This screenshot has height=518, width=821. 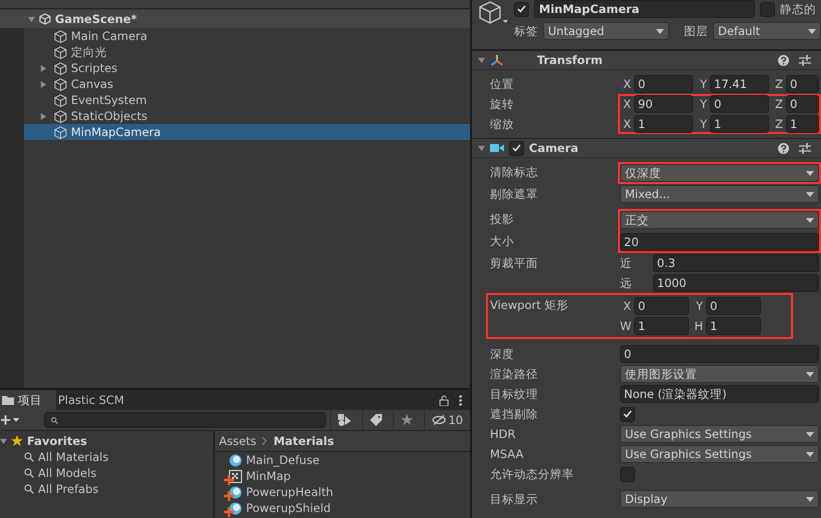 I want to click on component-checkbox, so click(x=516, y=148).